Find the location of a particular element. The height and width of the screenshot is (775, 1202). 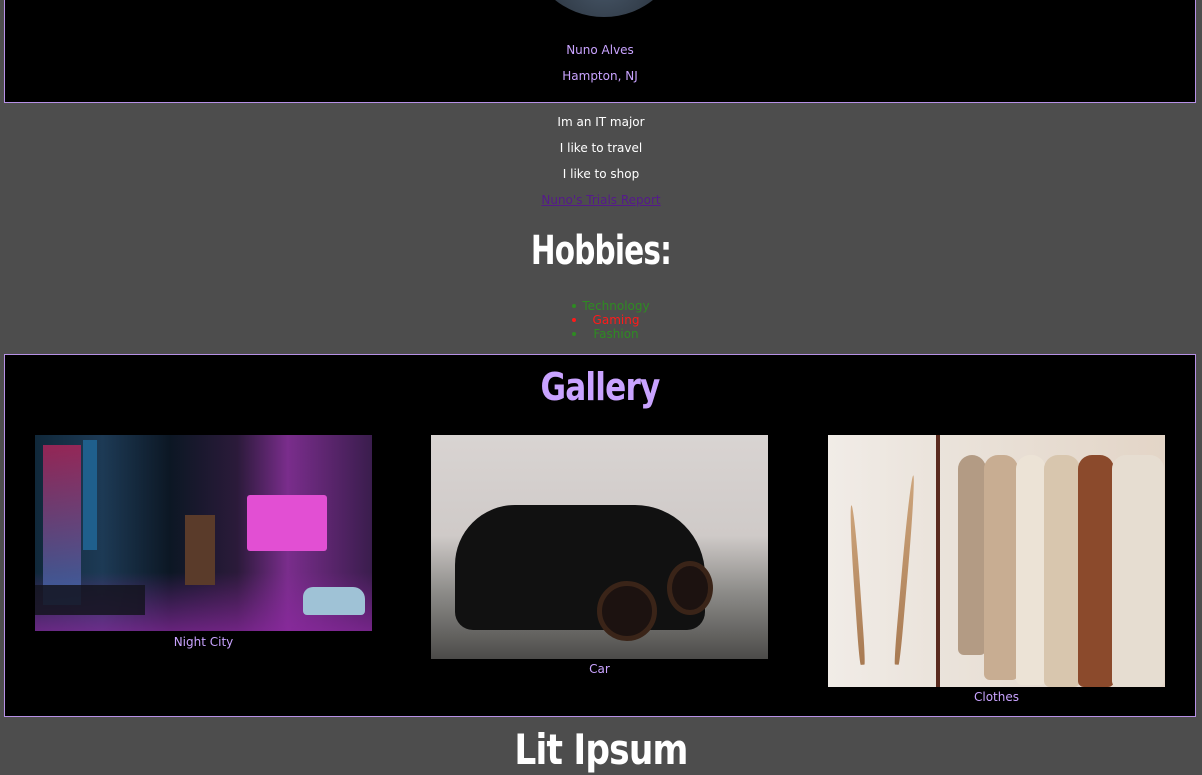

about-line-major: Im an IT major is located at coordinates (601, 122).